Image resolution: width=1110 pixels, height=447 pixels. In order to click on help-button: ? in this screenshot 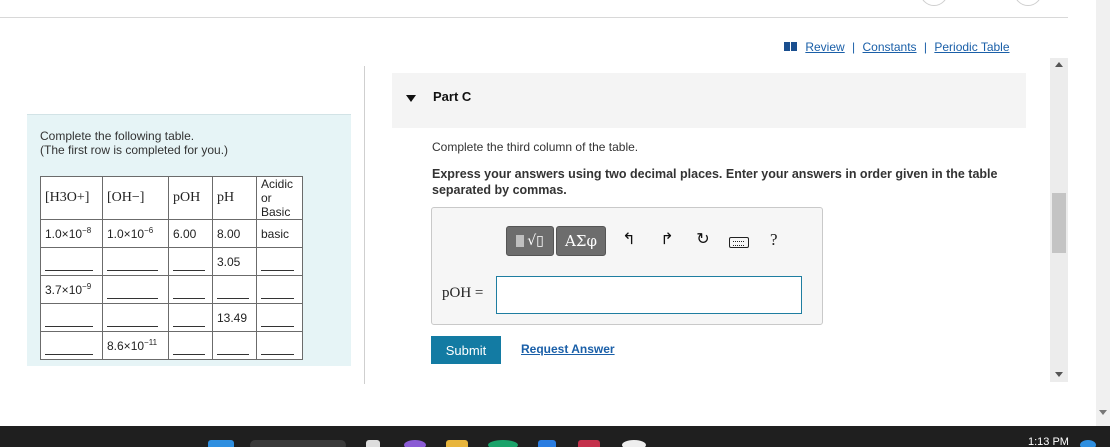, I will do `click(774, 240)`.